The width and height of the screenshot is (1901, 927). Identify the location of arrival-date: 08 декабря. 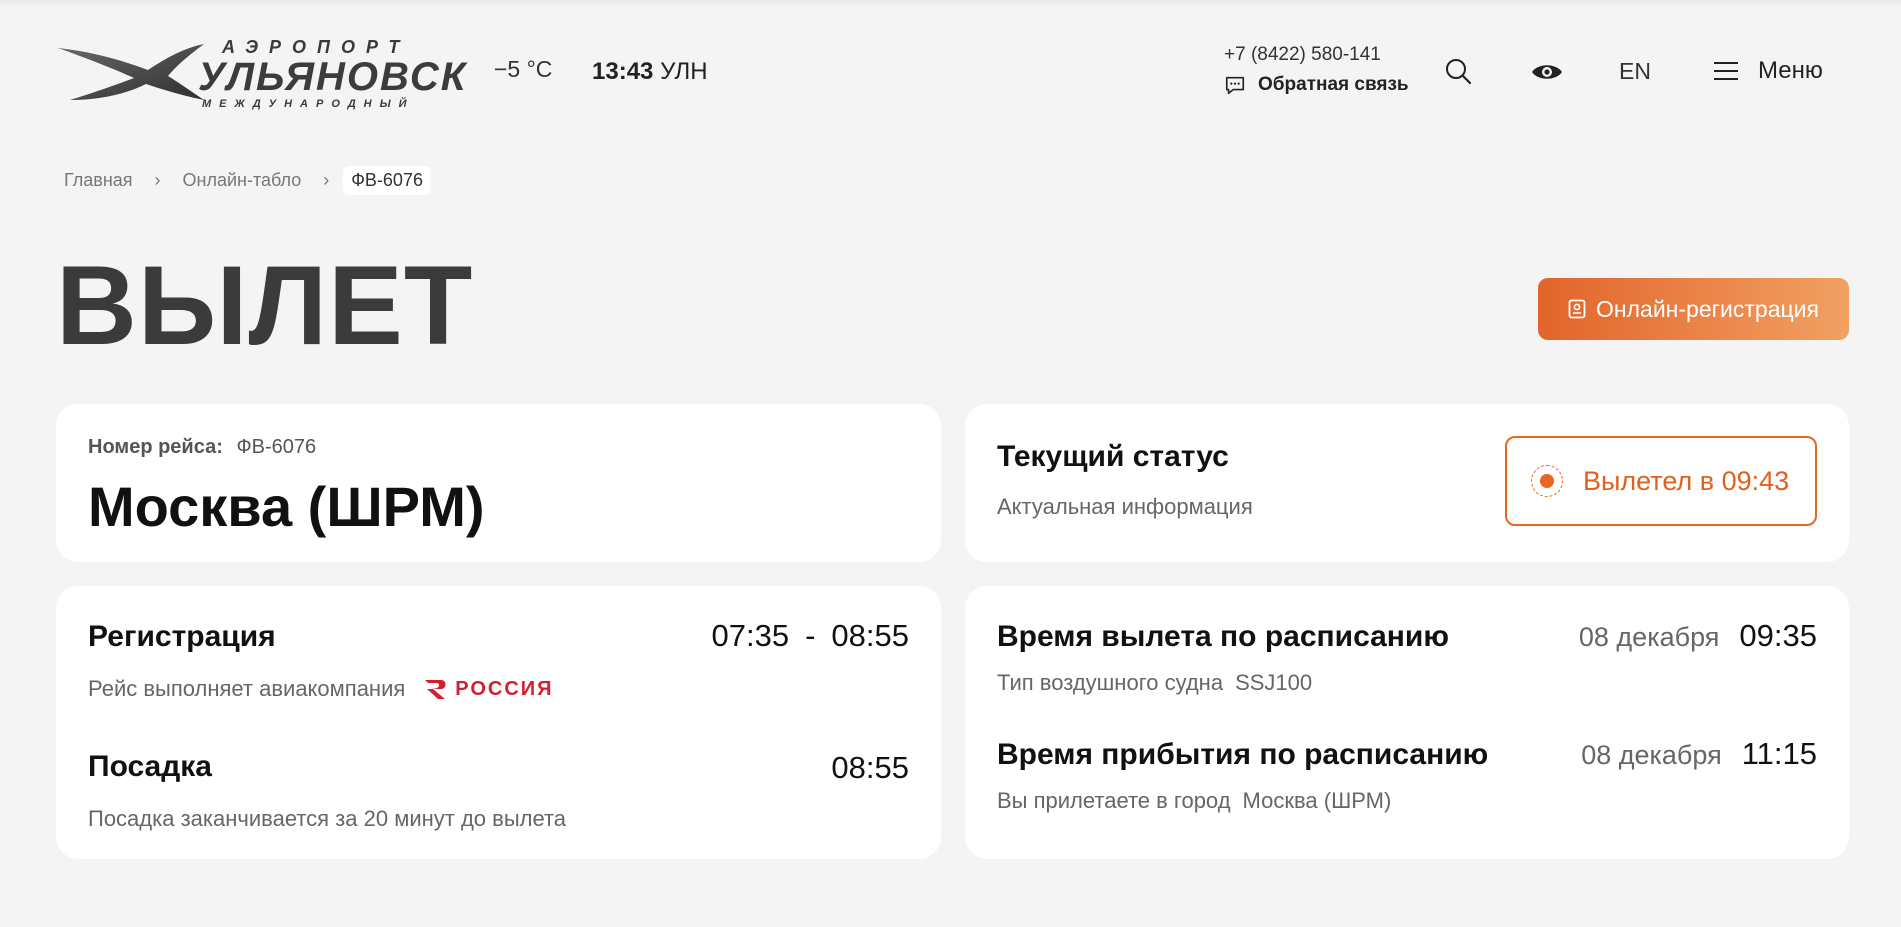
(1651, 755).